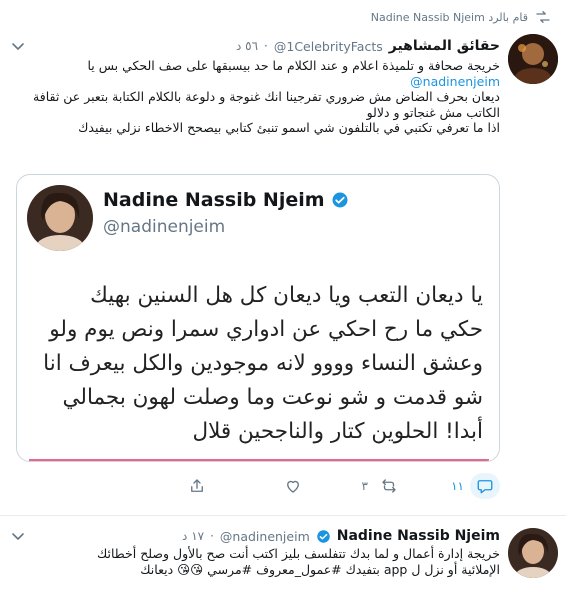 This screenshot has height=600, width=566. I want to click on share-icon, so click(197, 486).